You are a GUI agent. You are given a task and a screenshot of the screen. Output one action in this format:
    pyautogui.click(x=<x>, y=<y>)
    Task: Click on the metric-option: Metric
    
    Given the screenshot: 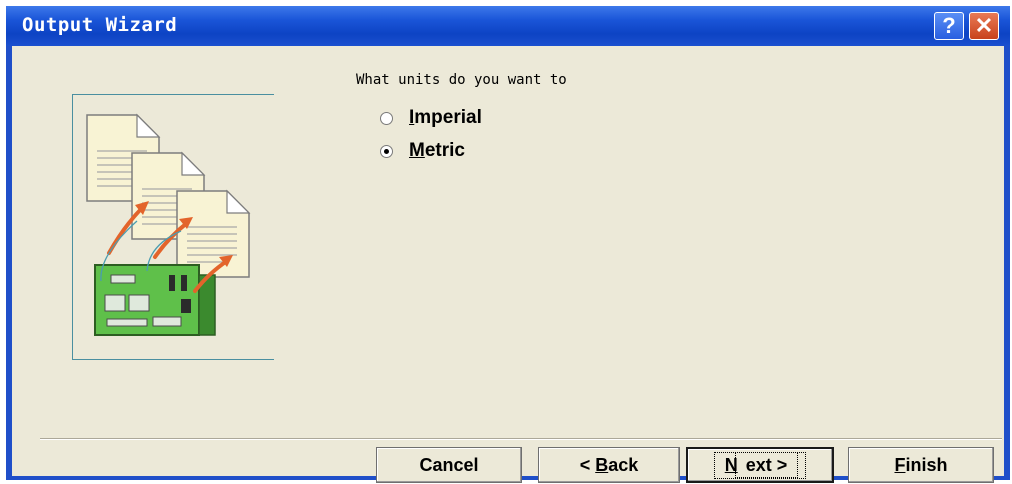 What is the action you would take?
    pyautogui.click(x=422, y=151)
    